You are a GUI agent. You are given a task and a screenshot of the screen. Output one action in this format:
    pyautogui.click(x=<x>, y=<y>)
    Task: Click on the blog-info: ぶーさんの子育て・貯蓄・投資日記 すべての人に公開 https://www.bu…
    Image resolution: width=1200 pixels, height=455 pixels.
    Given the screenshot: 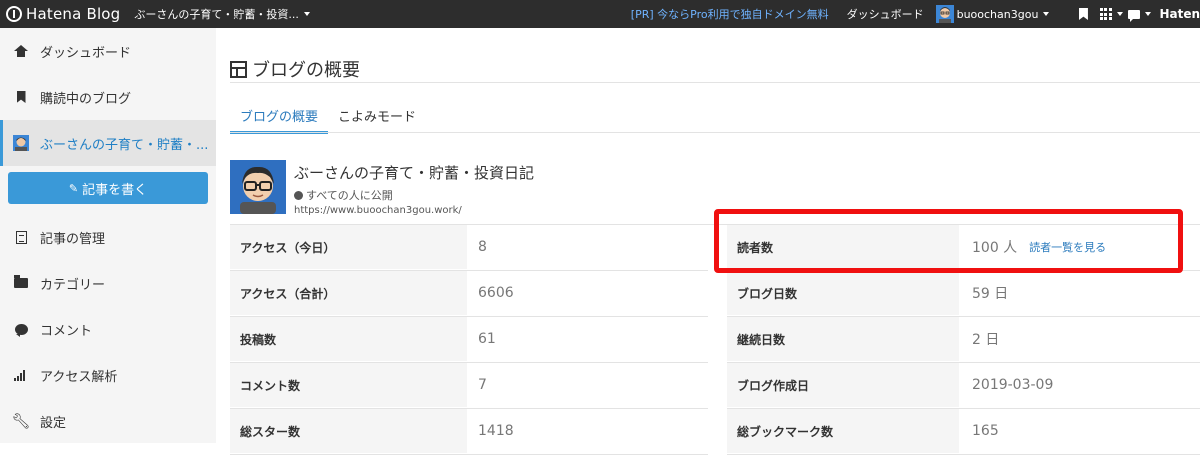 What is the action you would take?
    pyautogui.click(x=382, y=188)
    